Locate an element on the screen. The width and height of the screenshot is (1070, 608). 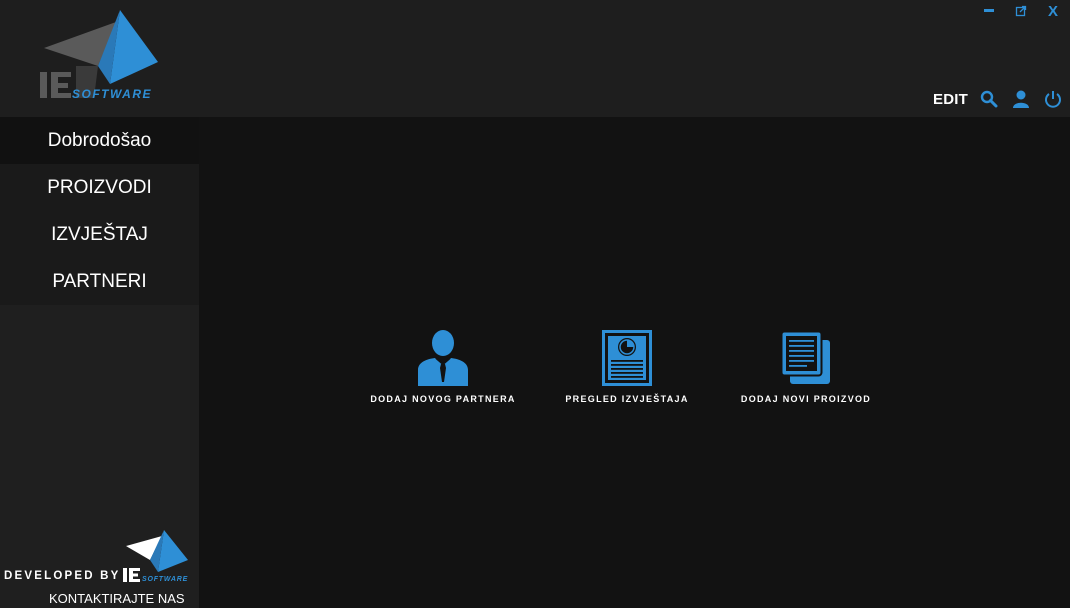
tile-label: DODAJ NOVI PROIZVOD is located at coordinates (806, 399).